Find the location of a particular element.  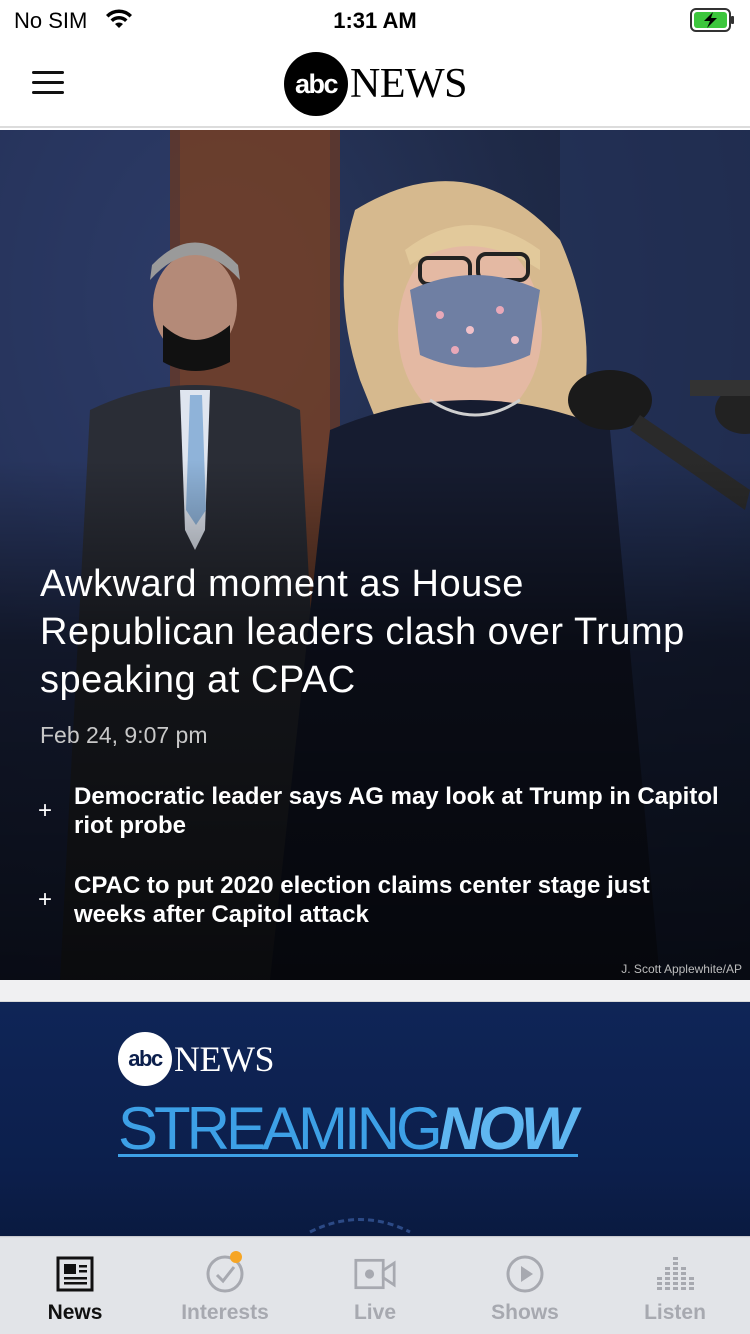

streaming-now-title: STREAMINGNOW is located at coordinates (348, 1128).